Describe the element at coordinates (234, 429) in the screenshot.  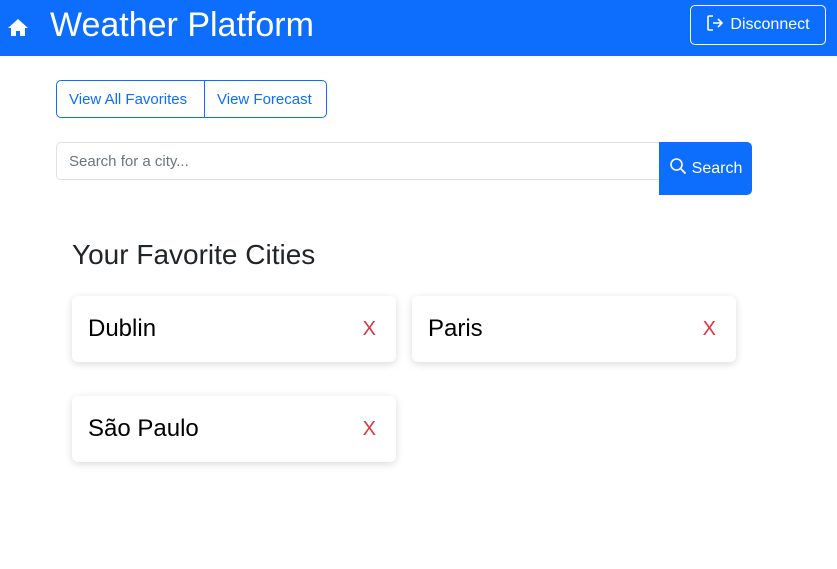
I see `favorite-city-card: São Paulo X` at that location.